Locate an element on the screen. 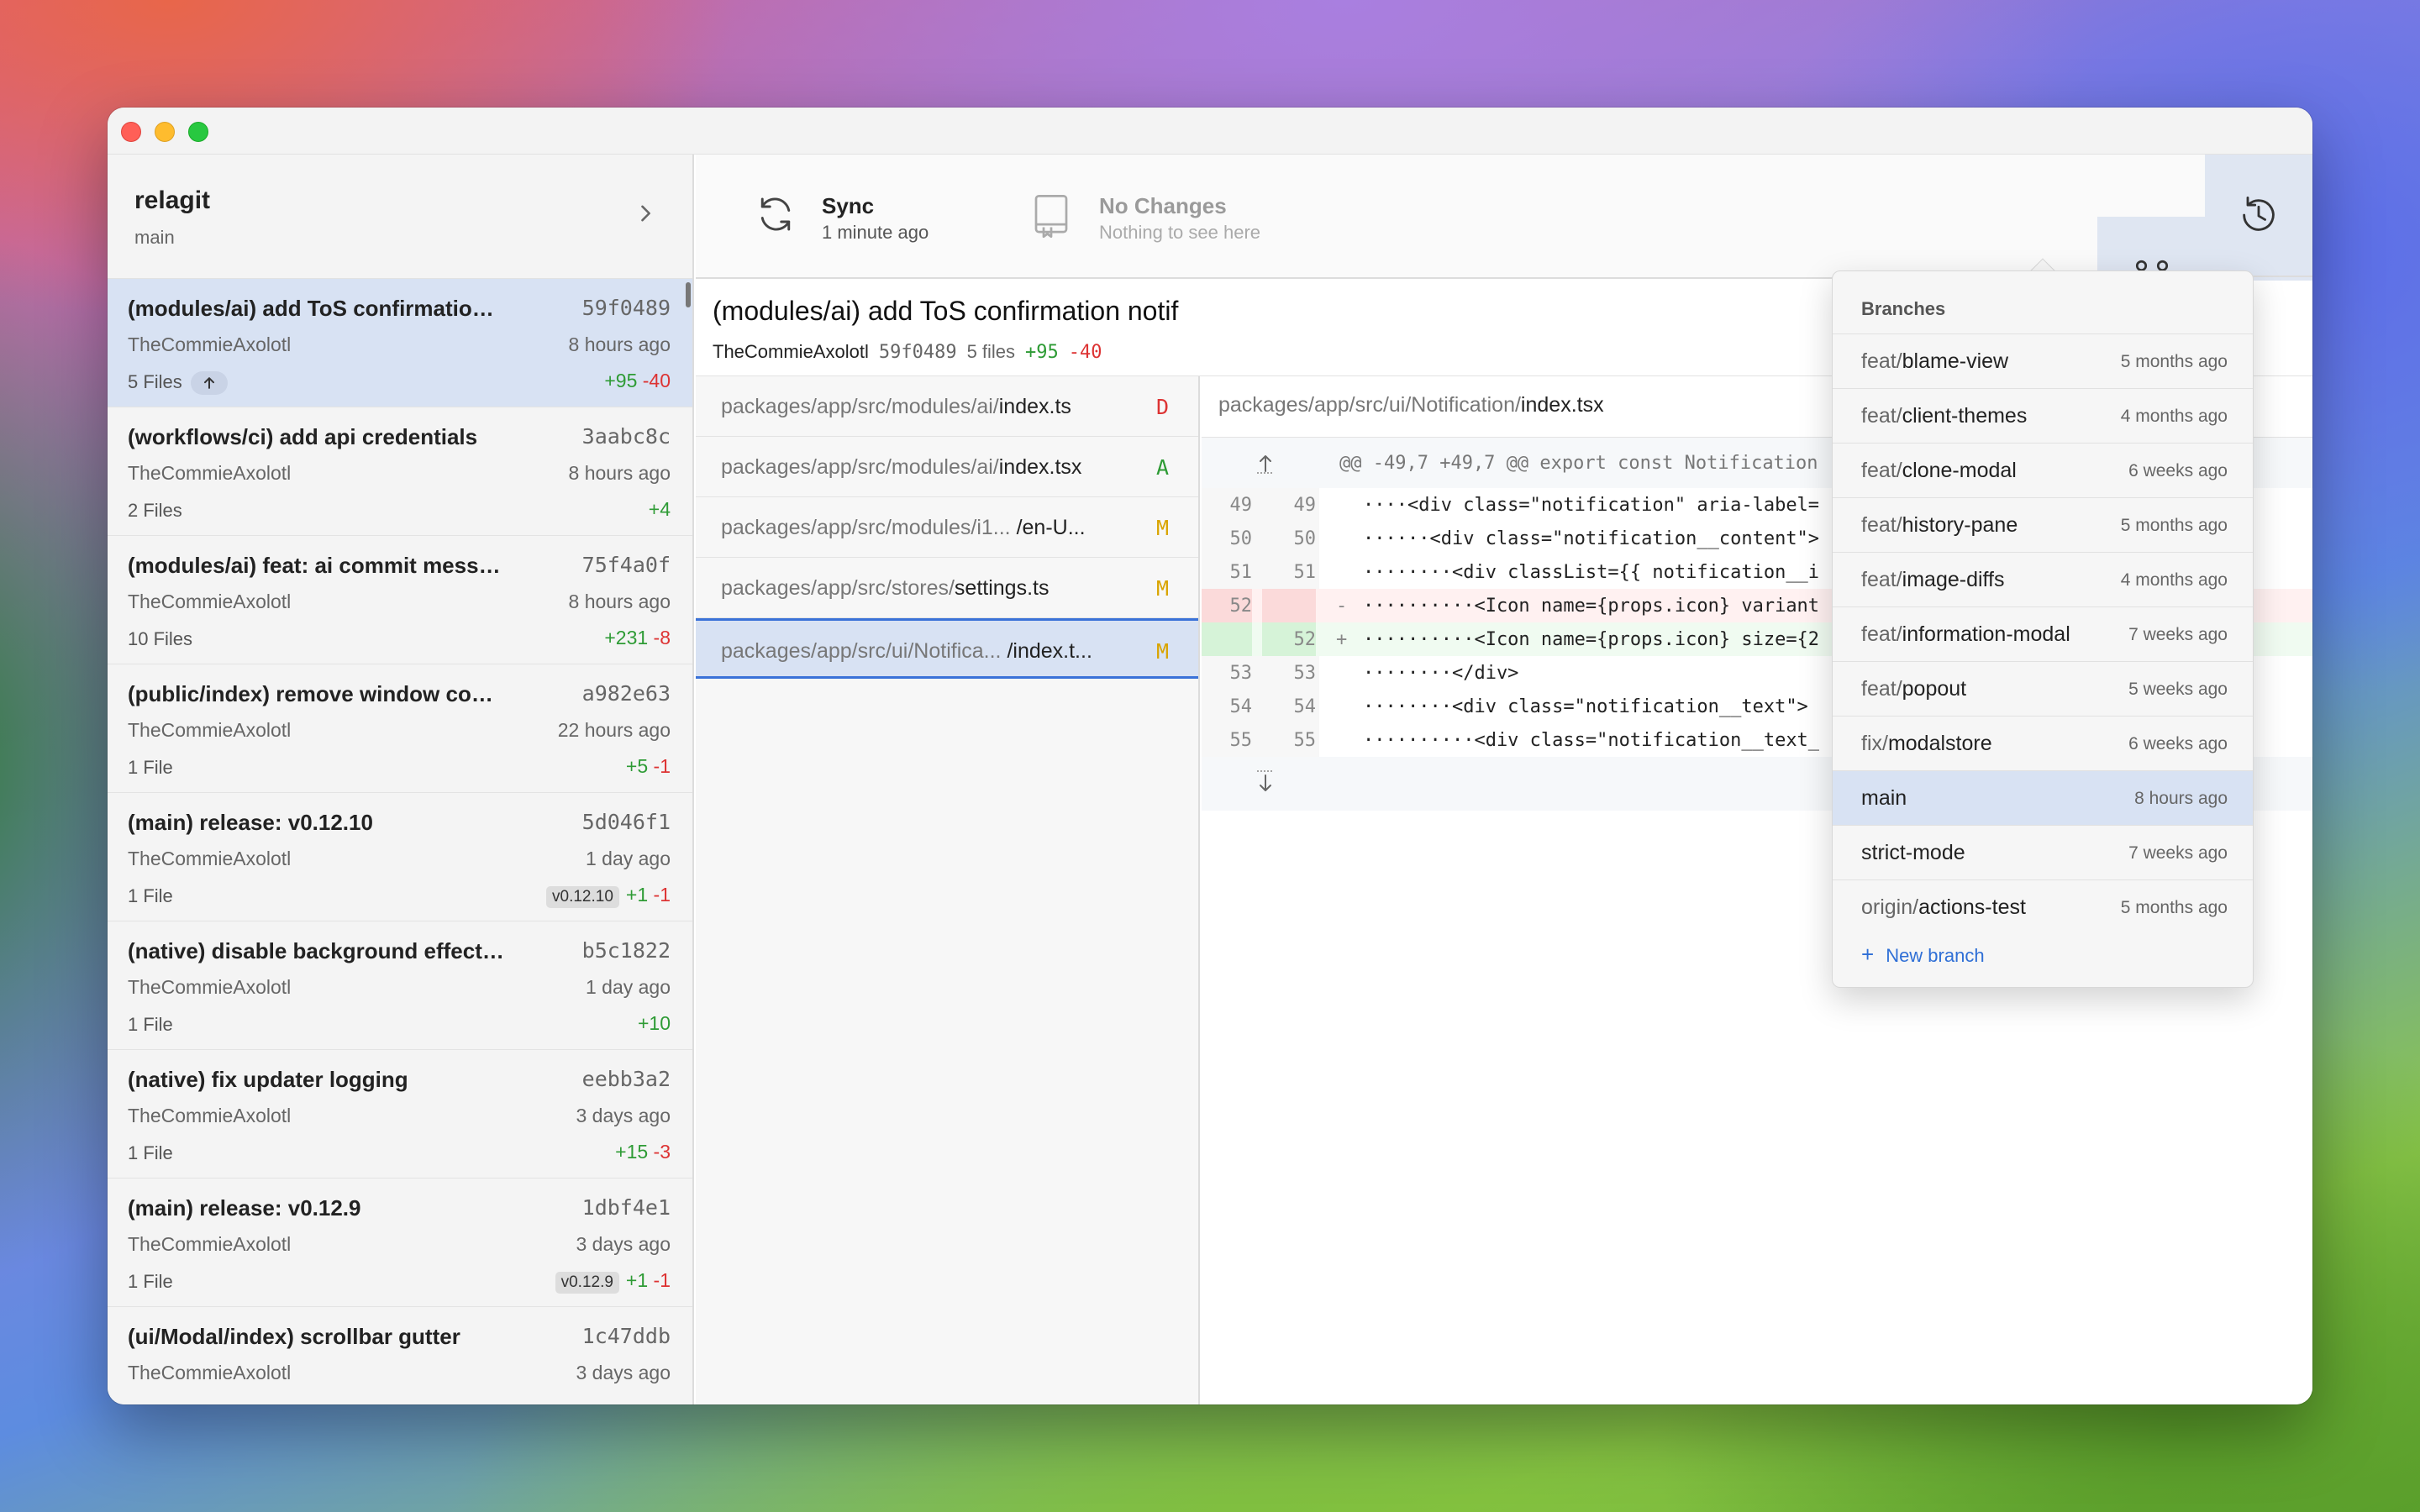  branch-time: 4 months ago is located at coordinates (2174, 580).